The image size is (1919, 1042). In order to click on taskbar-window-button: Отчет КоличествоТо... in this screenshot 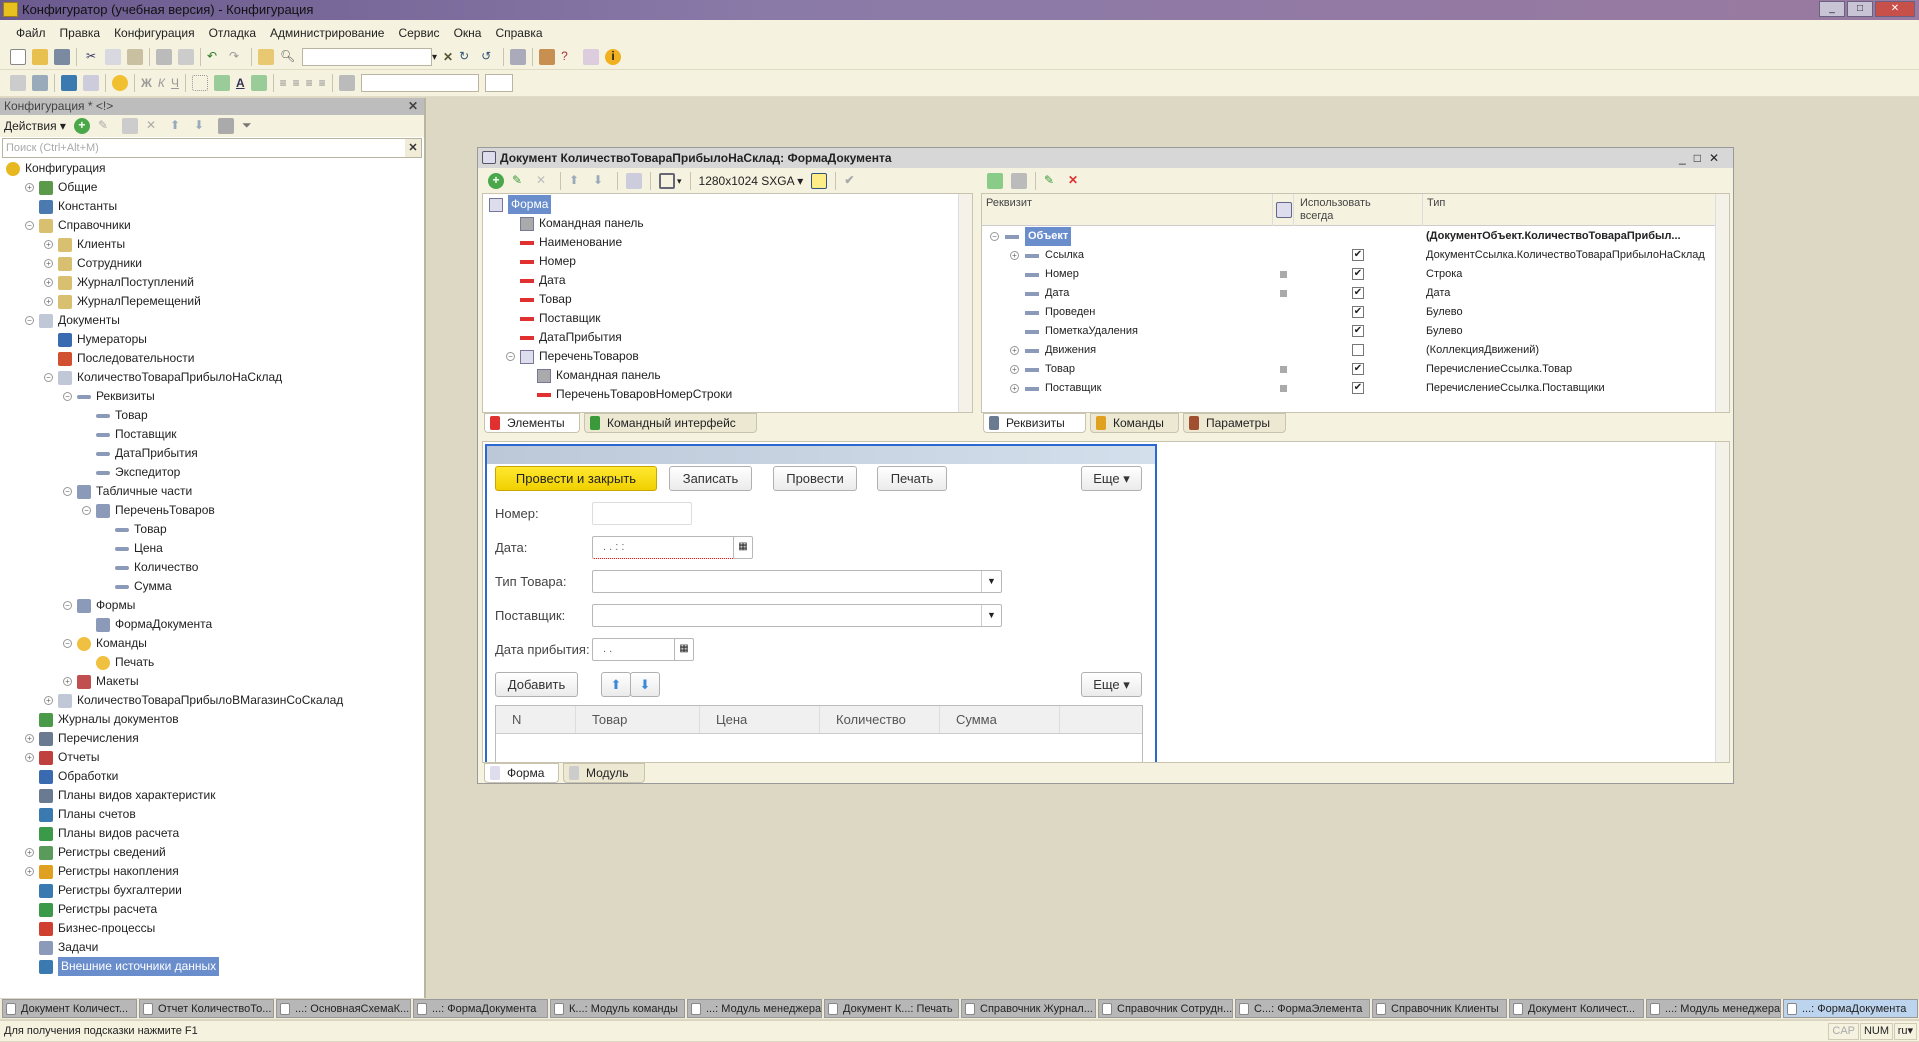, I will do `click(206, 1008)`.